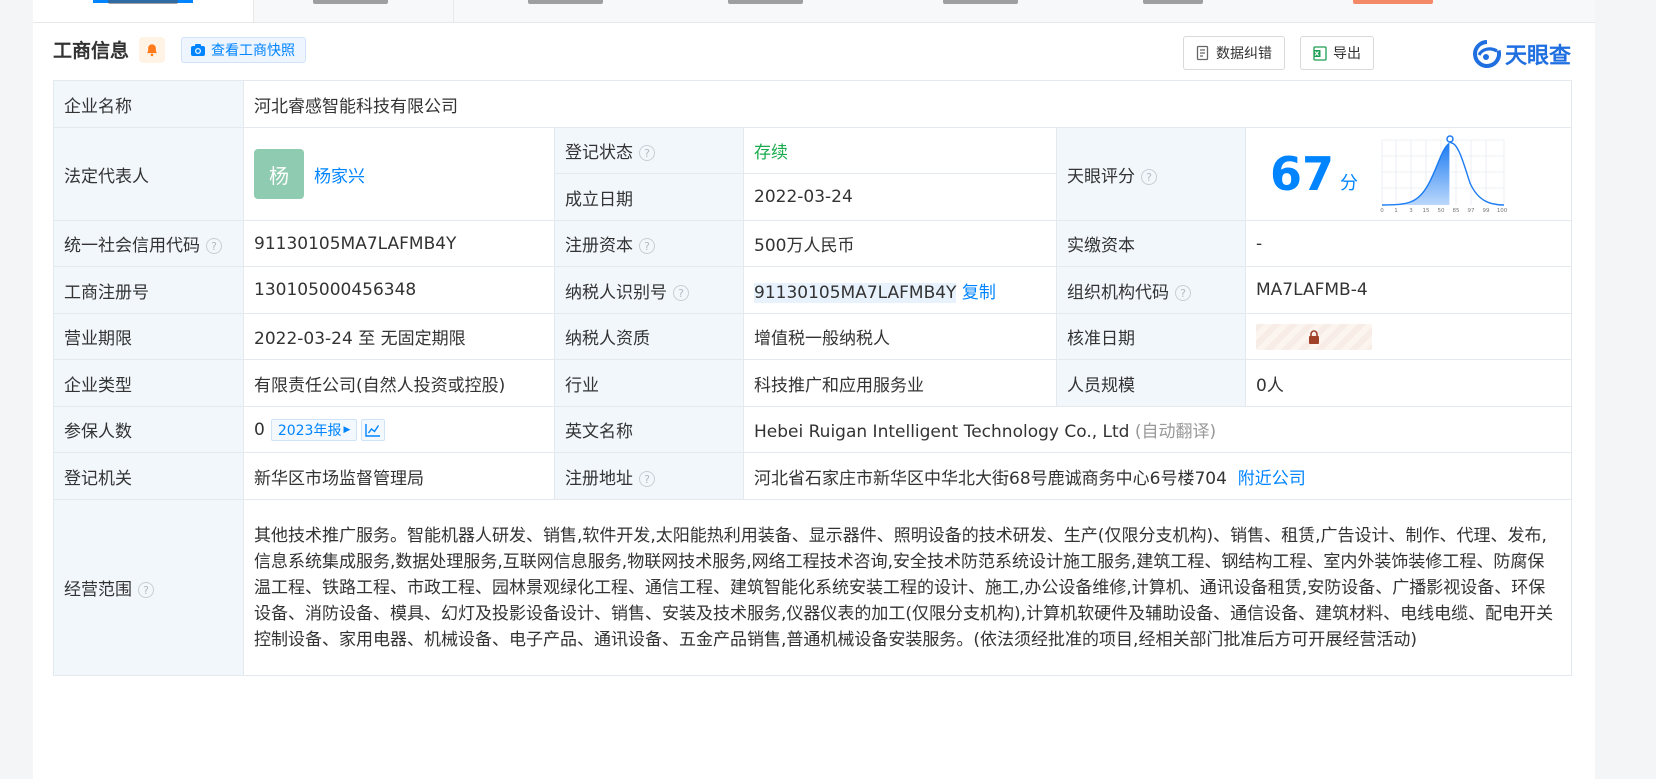 The image size is (1656, 779). Describe the element at coordinates (900, 150) in the screenshot. I see `reg-status-value: 存续` at that location.